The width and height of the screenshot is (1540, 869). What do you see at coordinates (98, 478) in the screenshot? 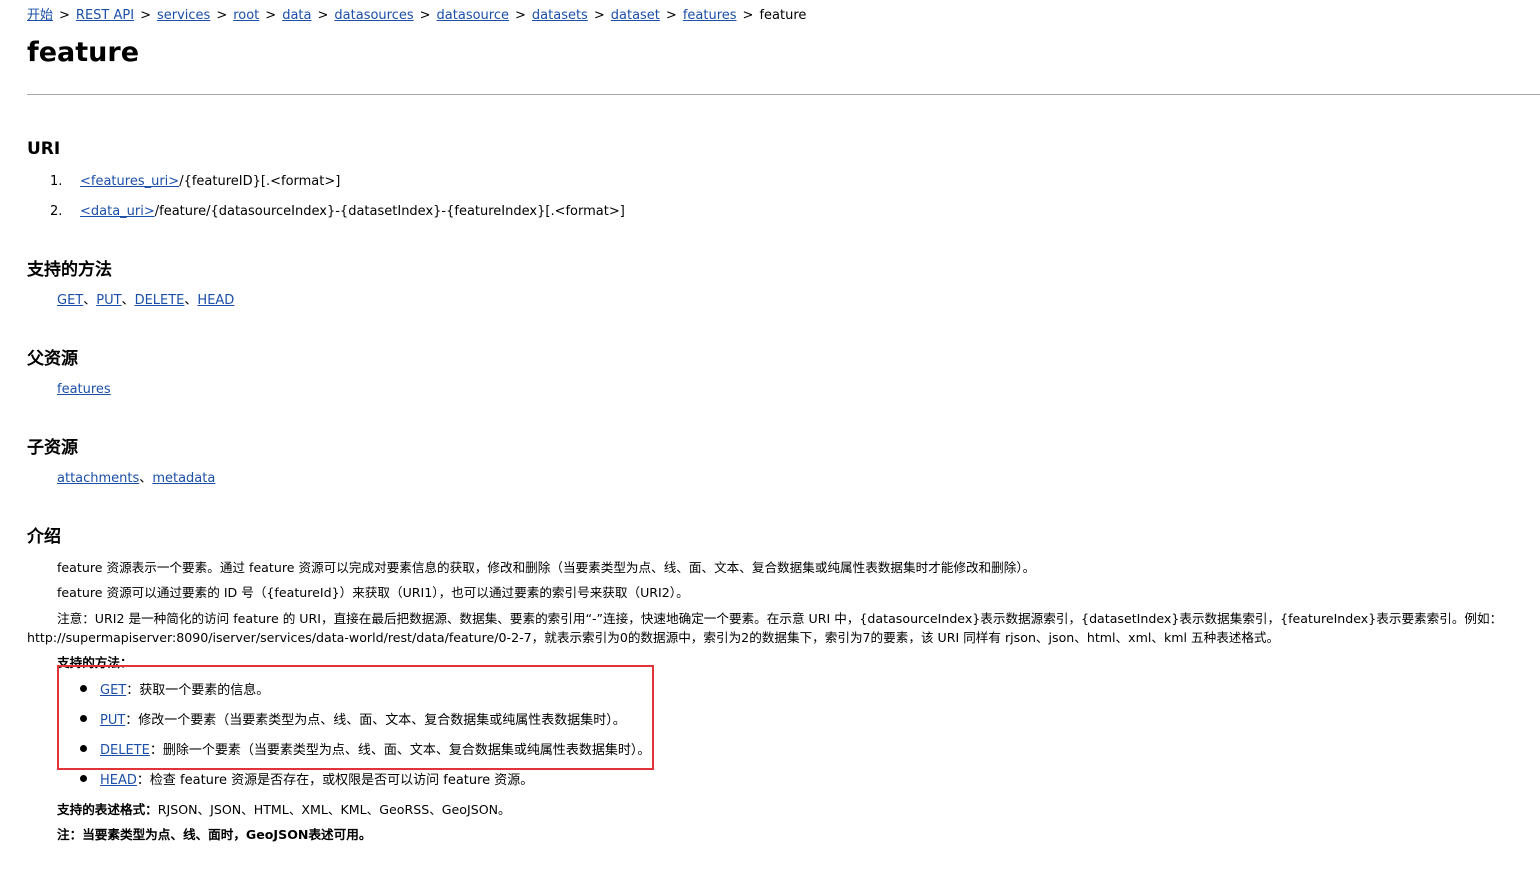
I see `child-link-attachments: attachments` at bounding box center [98, 478].